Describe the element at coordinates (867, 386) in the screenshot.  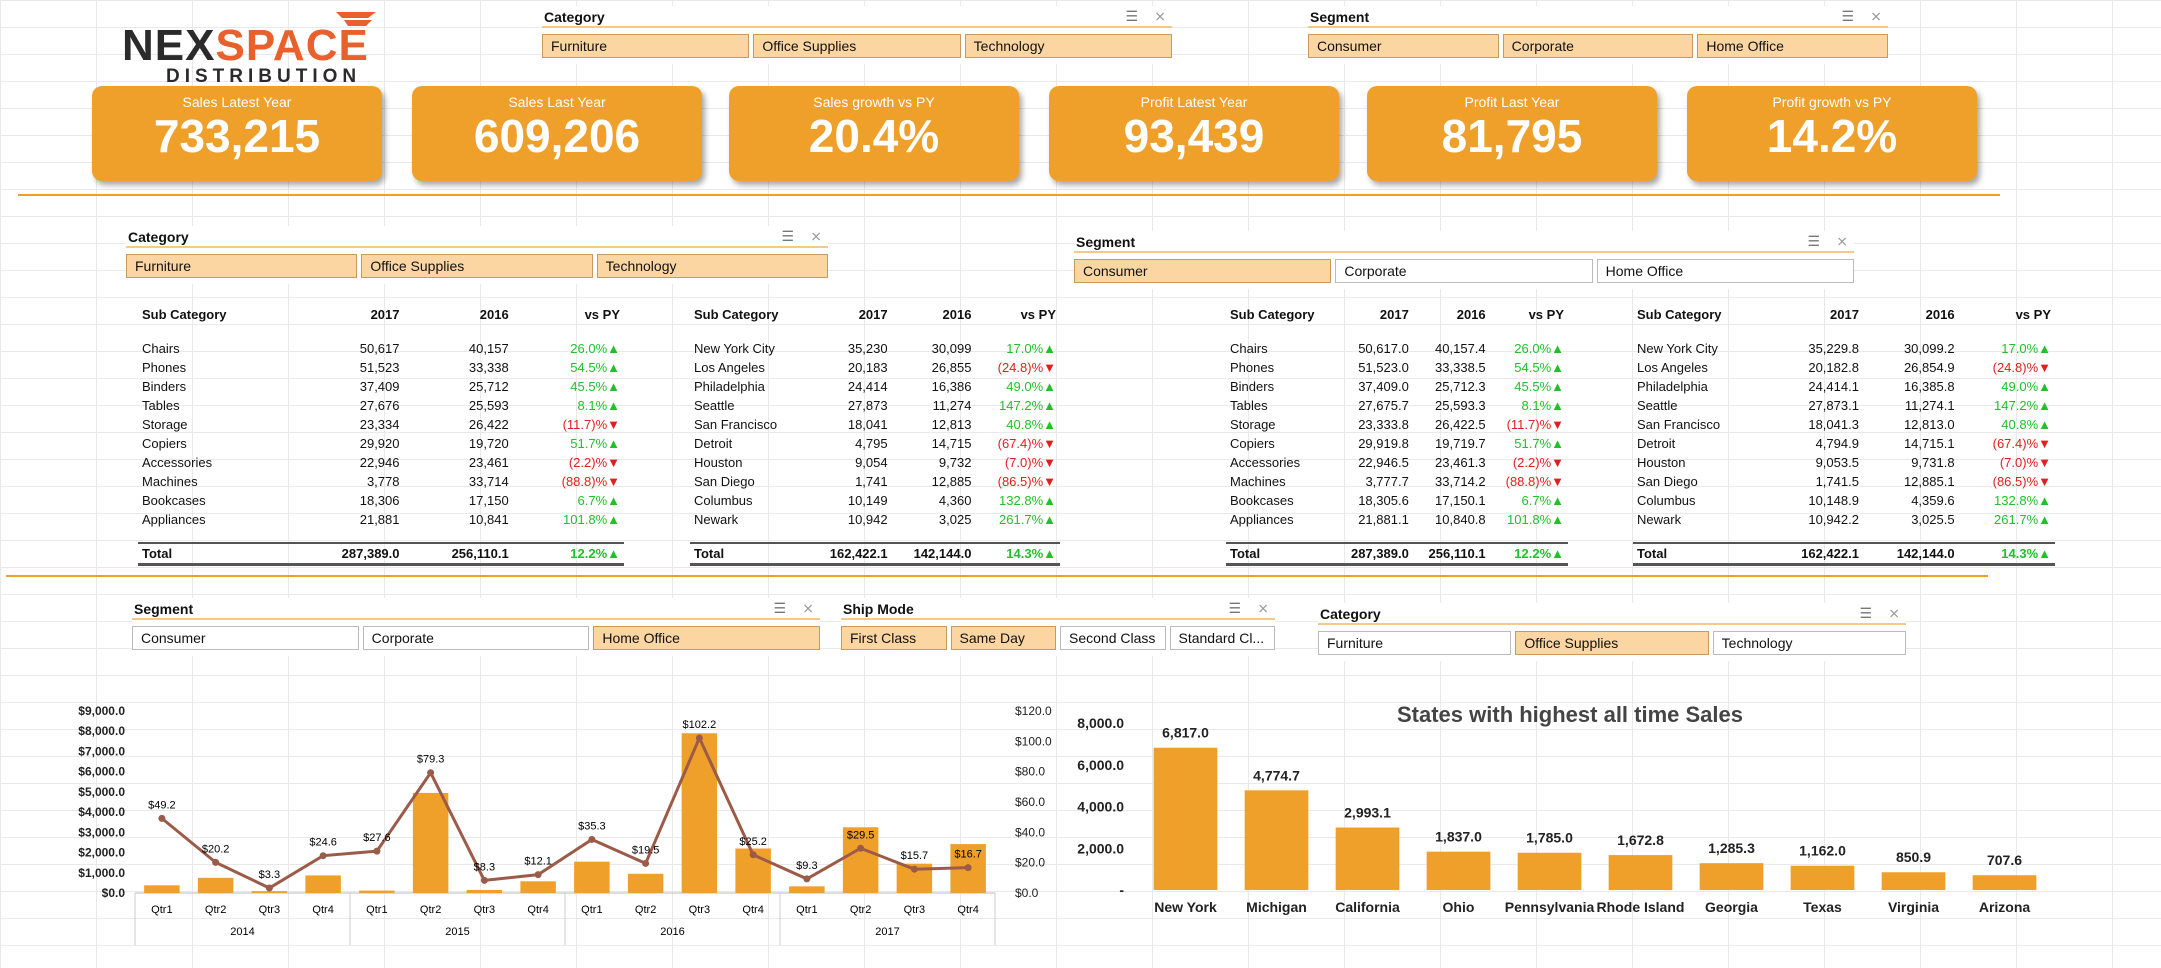
I see `table-cell: 24,414` at that location.